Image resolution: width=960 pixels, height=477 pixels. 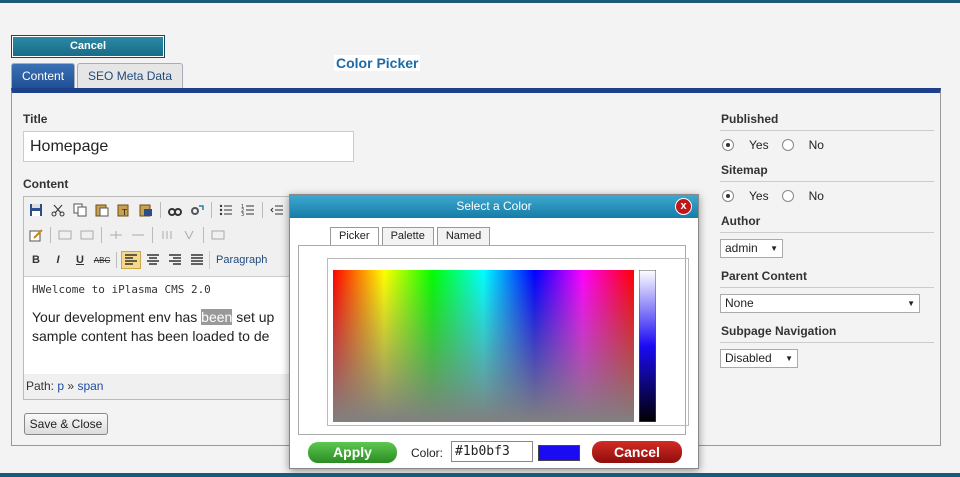 I want to click on path-p-link: p, so click(x=60, y=386).